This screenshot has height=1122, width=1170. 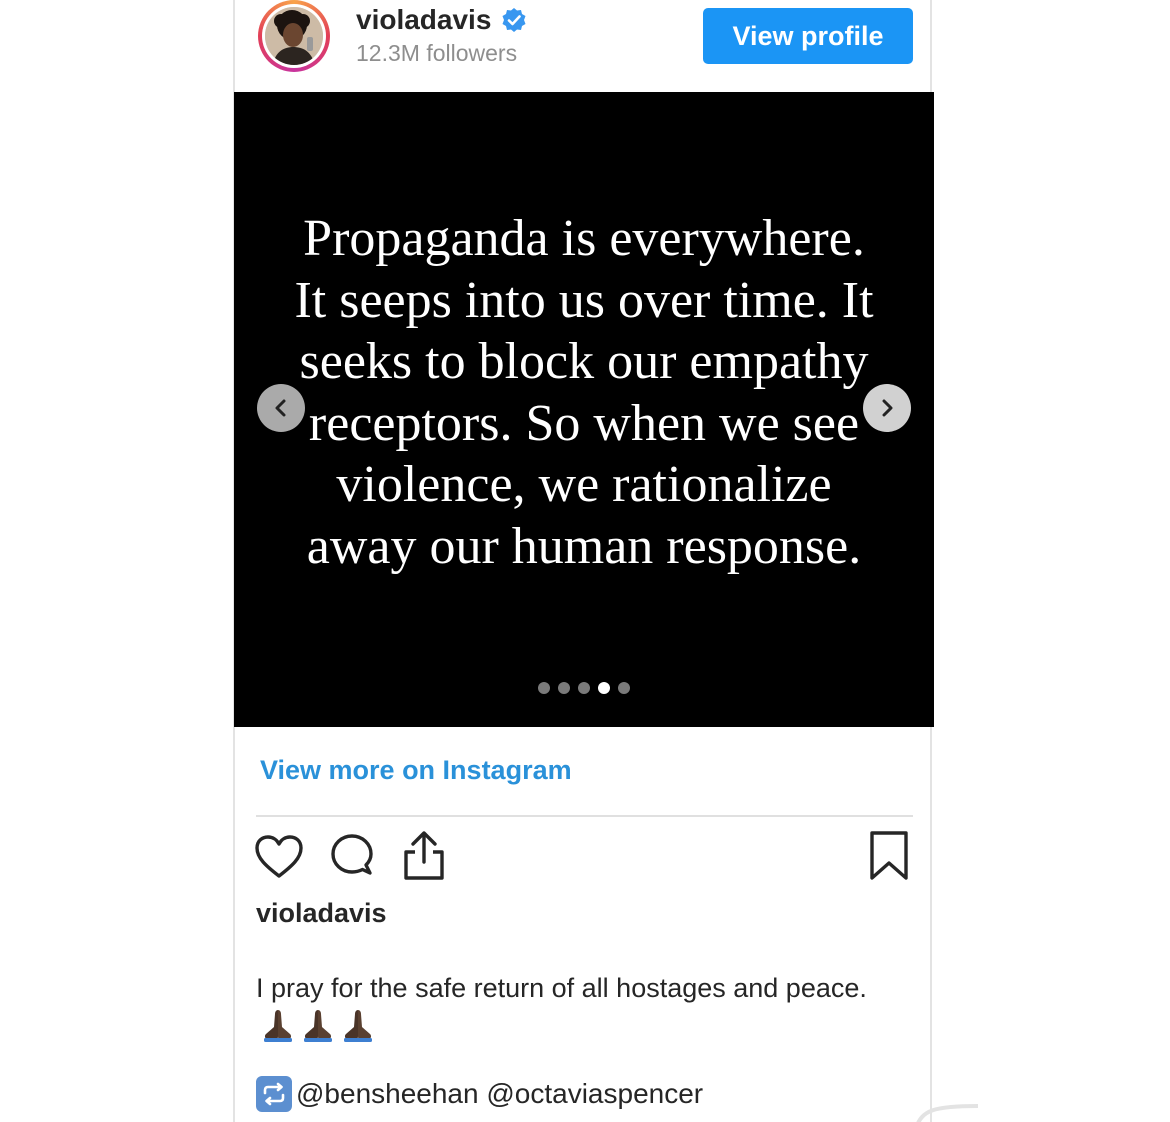 I want to click on header-username-text: violadavis, so click(x=423, y=20).